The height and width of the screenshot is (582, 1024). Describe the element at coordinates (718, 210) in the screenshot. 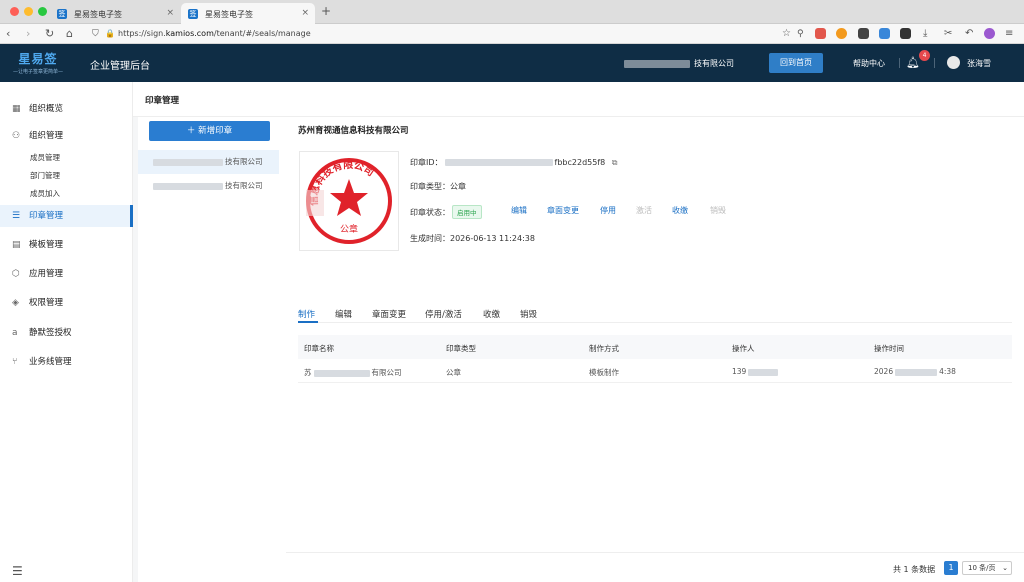

I see `destroy-action: 销毁` at that location.